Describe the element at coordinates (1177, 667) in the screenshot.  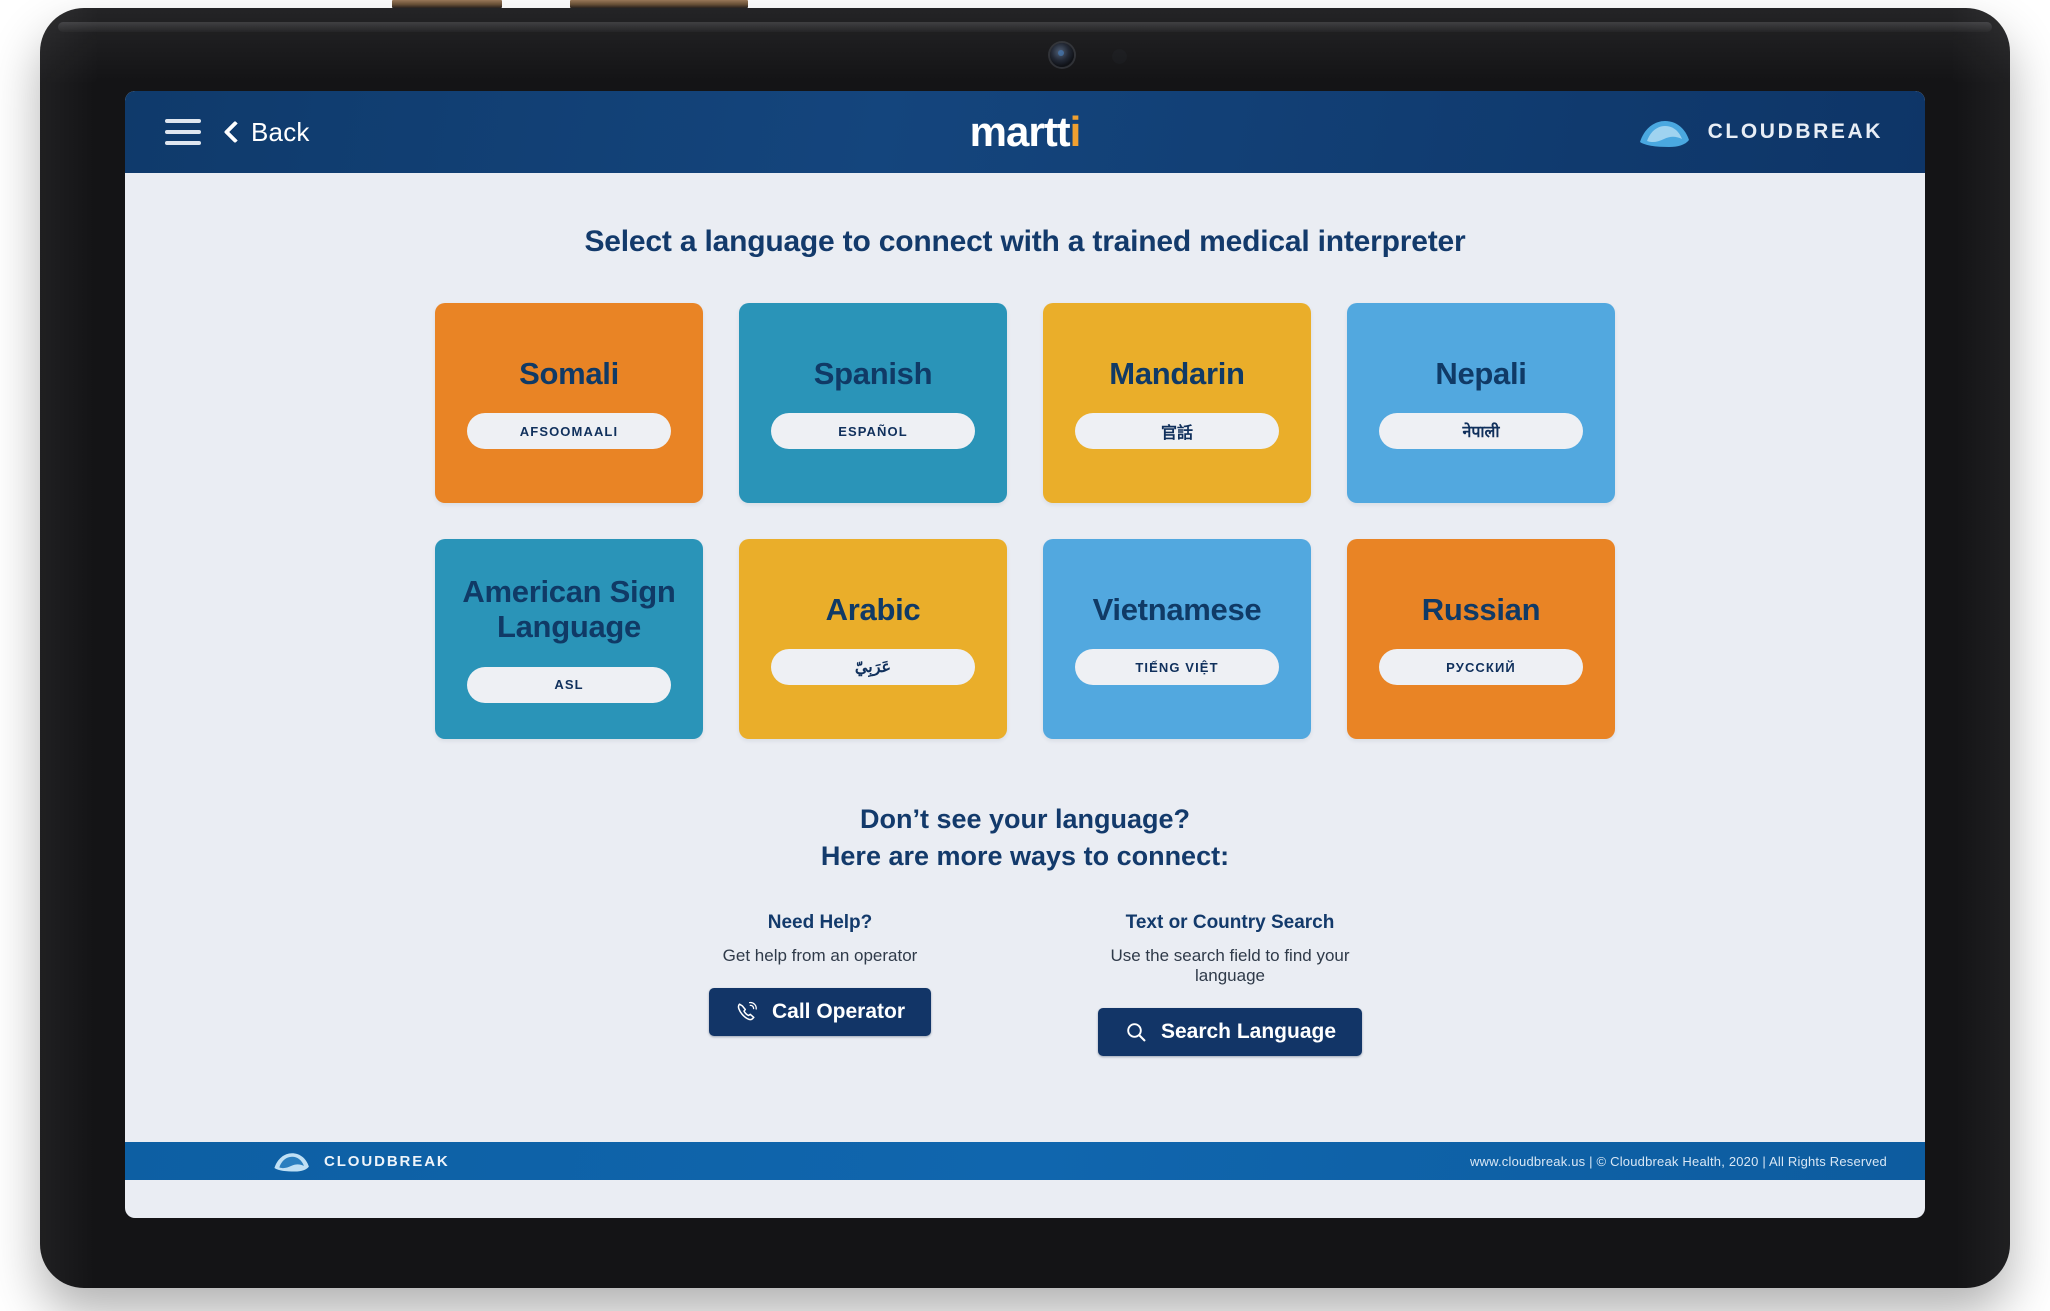
I see `language-card-native-pill: TIẾNG VIỆT` at that location.